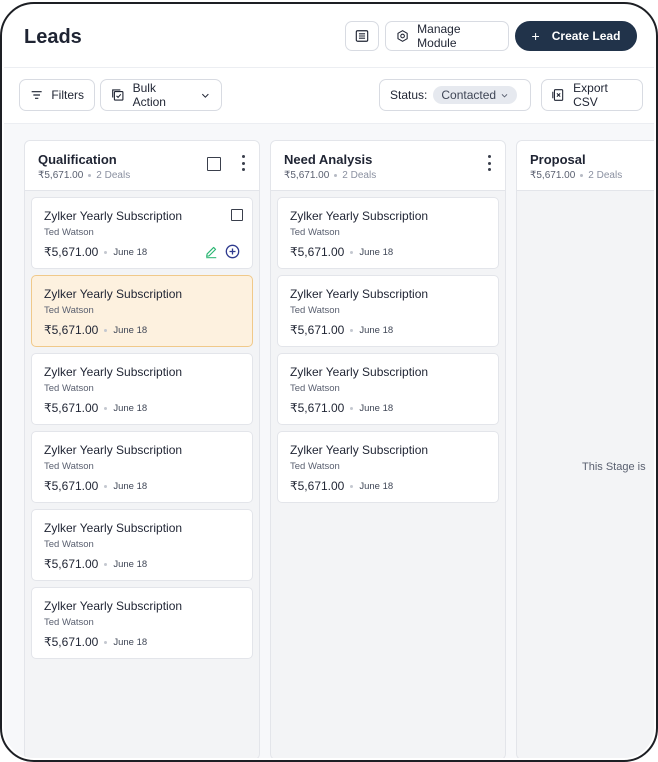  What do you see at coordinates (558, 159) in the screenshot?
I see `column-title: Proposal` at bounding box center [558, 159].